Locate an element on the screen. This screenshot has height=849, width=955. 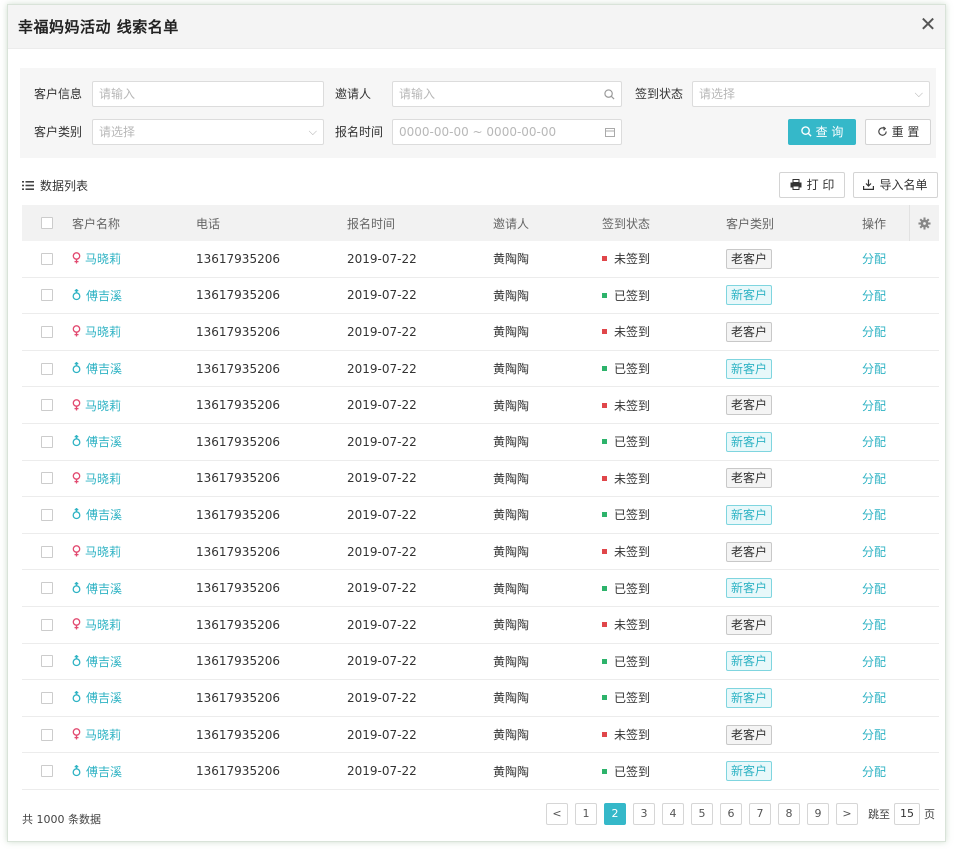
next-page-button: > is located at coordinates (847, 814).